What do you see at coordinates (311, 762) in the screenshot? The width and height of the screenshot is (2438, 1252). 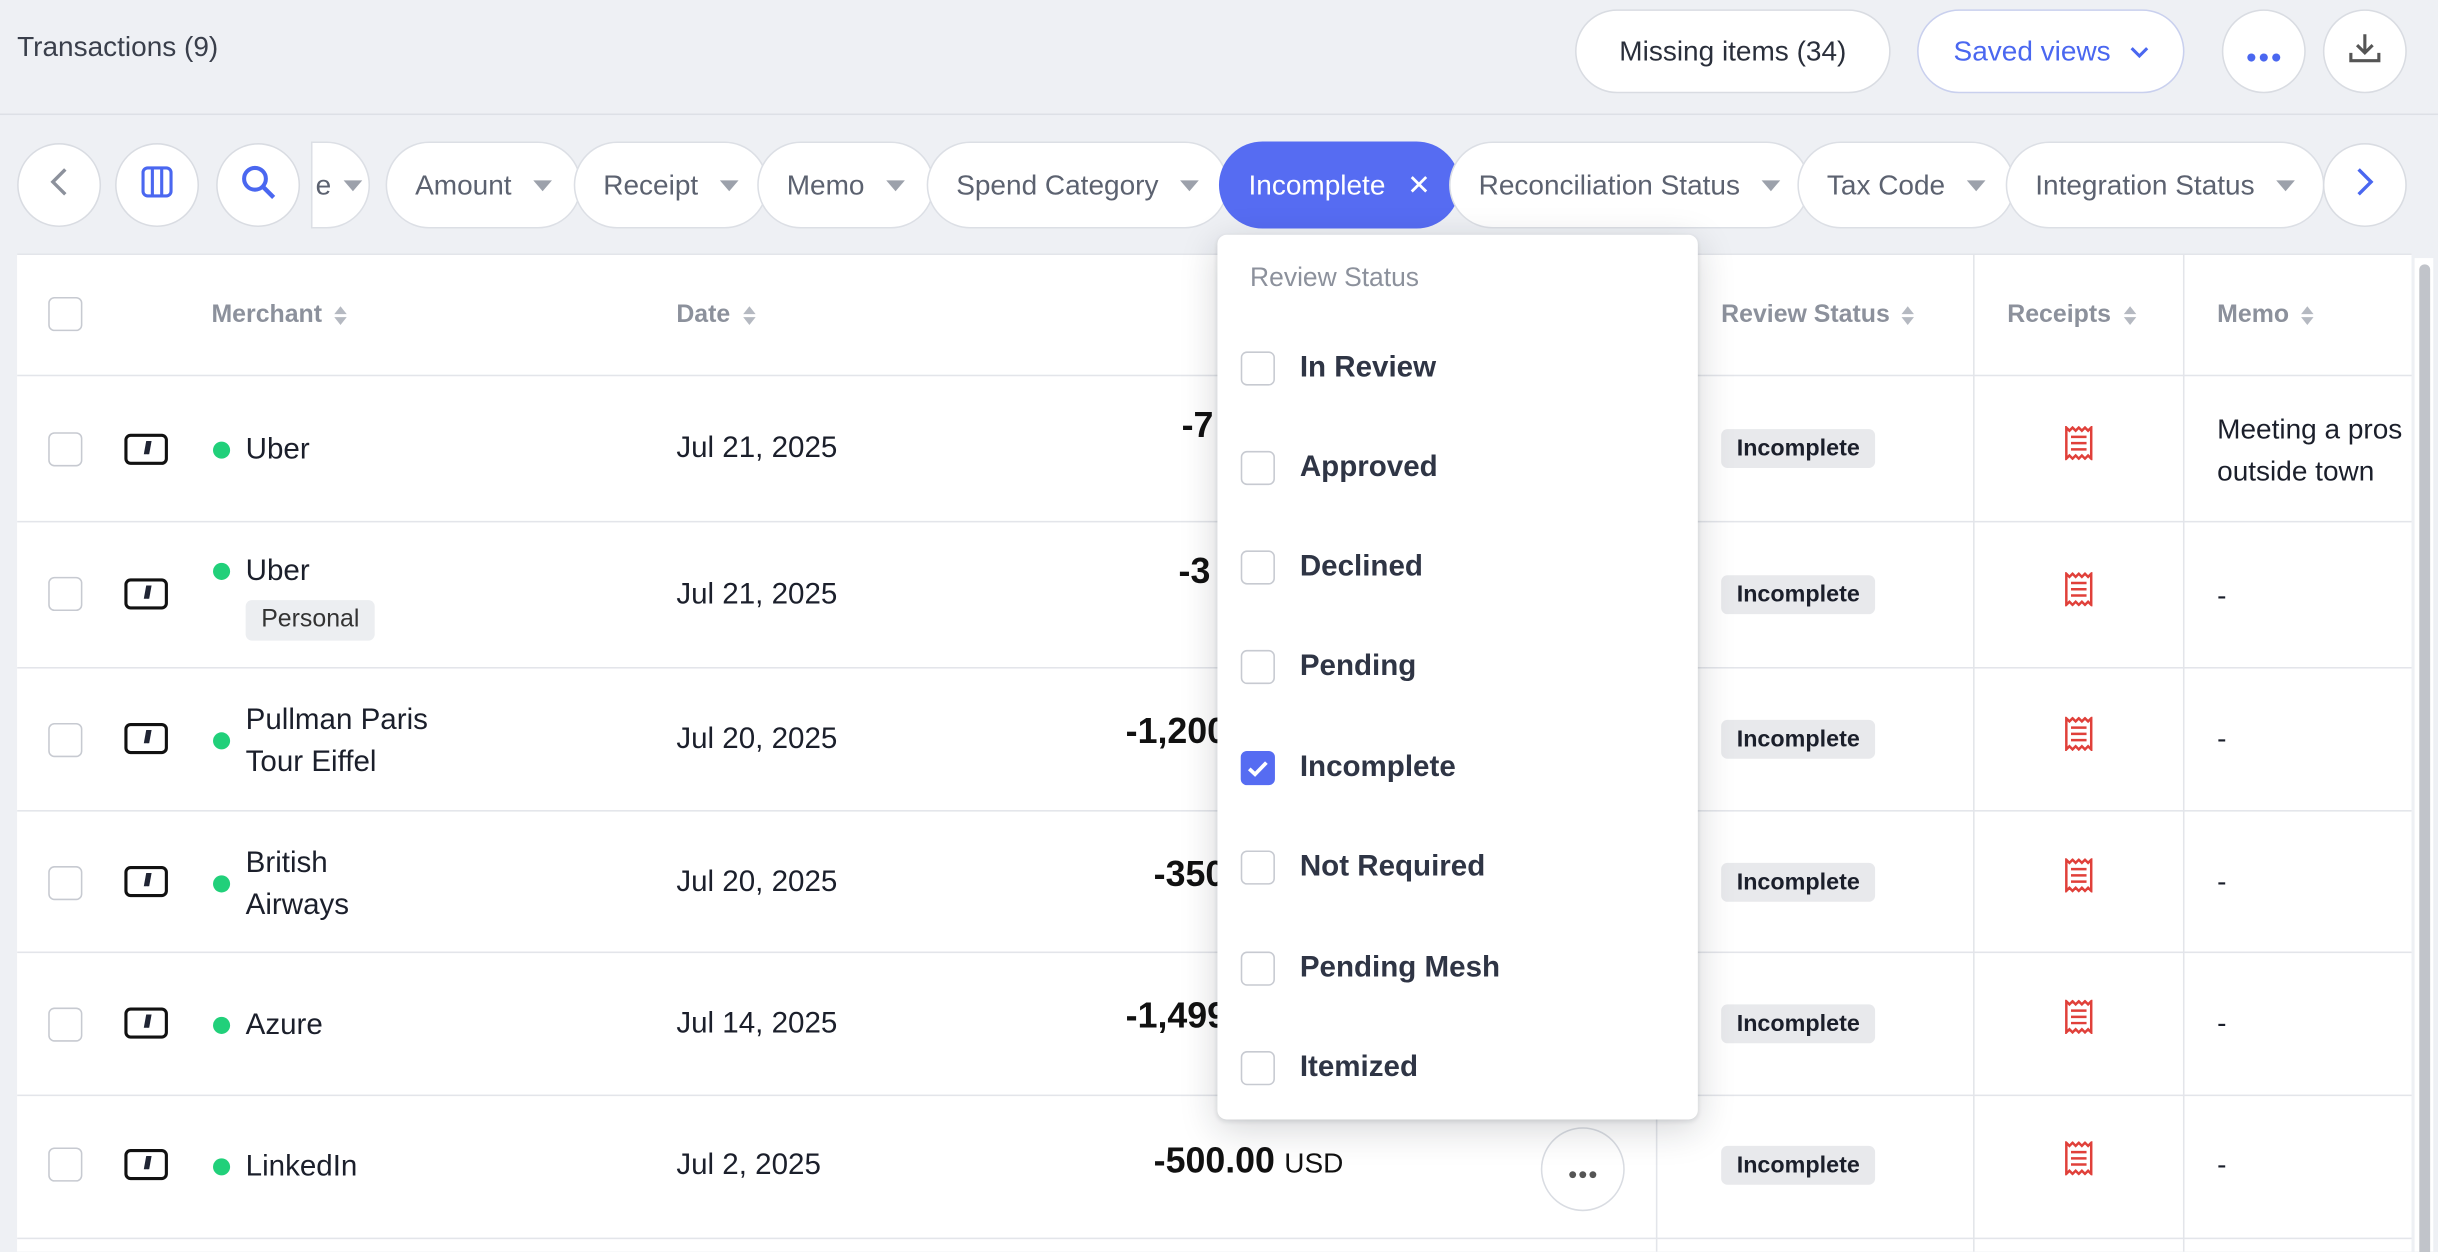 I see `merchant-name-line2: Tour Eiffel` at bounding box center [311, 762].